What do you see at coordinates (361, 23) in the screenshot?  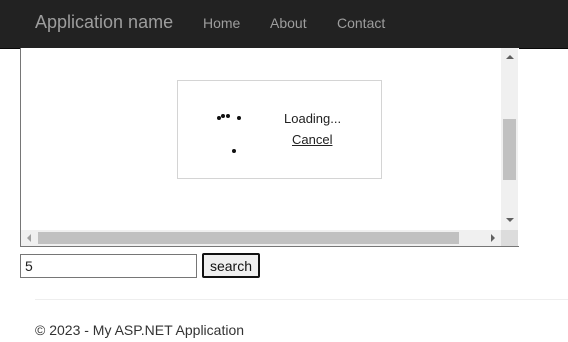 I see `nav-link-contact: Contact` at bounding box center [361, 23].